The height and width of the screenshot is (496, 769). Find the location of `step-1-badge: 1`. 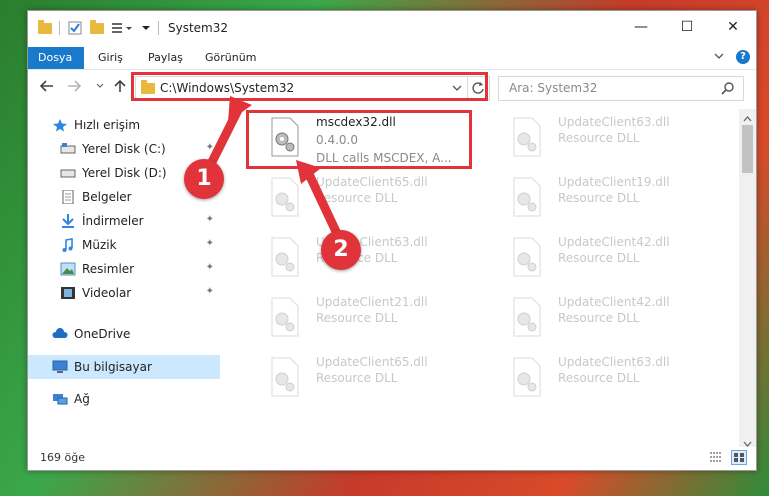

step-1-badge: 1 is located at coordinates (204, 179).